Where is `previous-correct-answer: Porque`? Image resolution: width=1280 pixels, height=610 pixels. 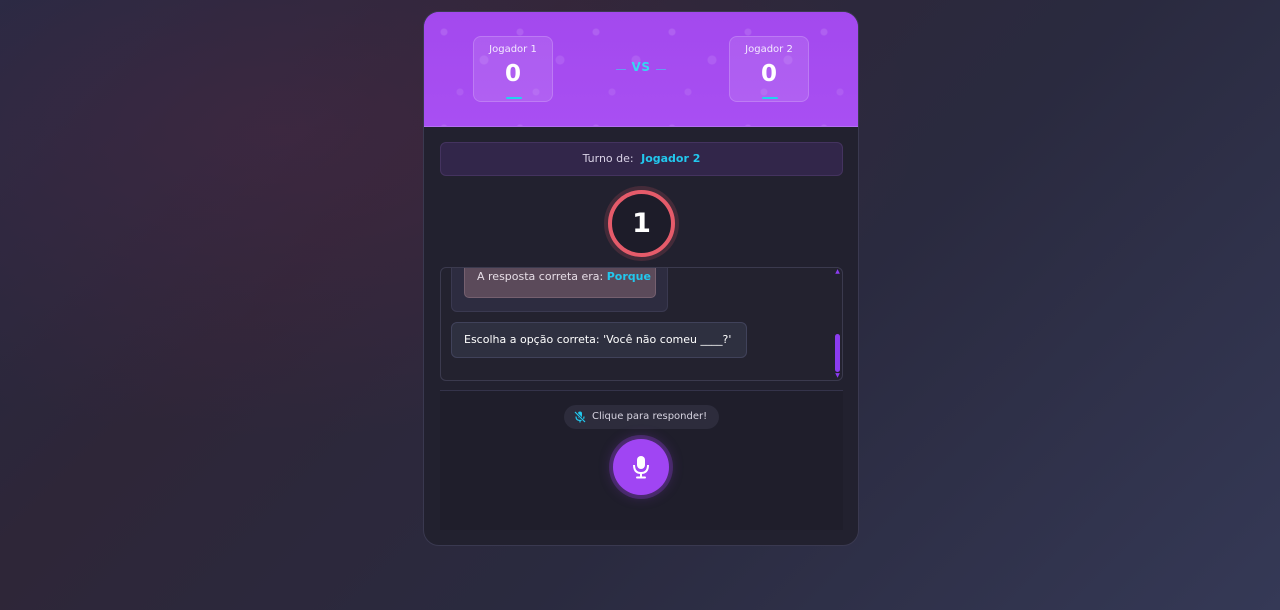 previous-correct-answer: Porque is located at coordinates (628, 276).